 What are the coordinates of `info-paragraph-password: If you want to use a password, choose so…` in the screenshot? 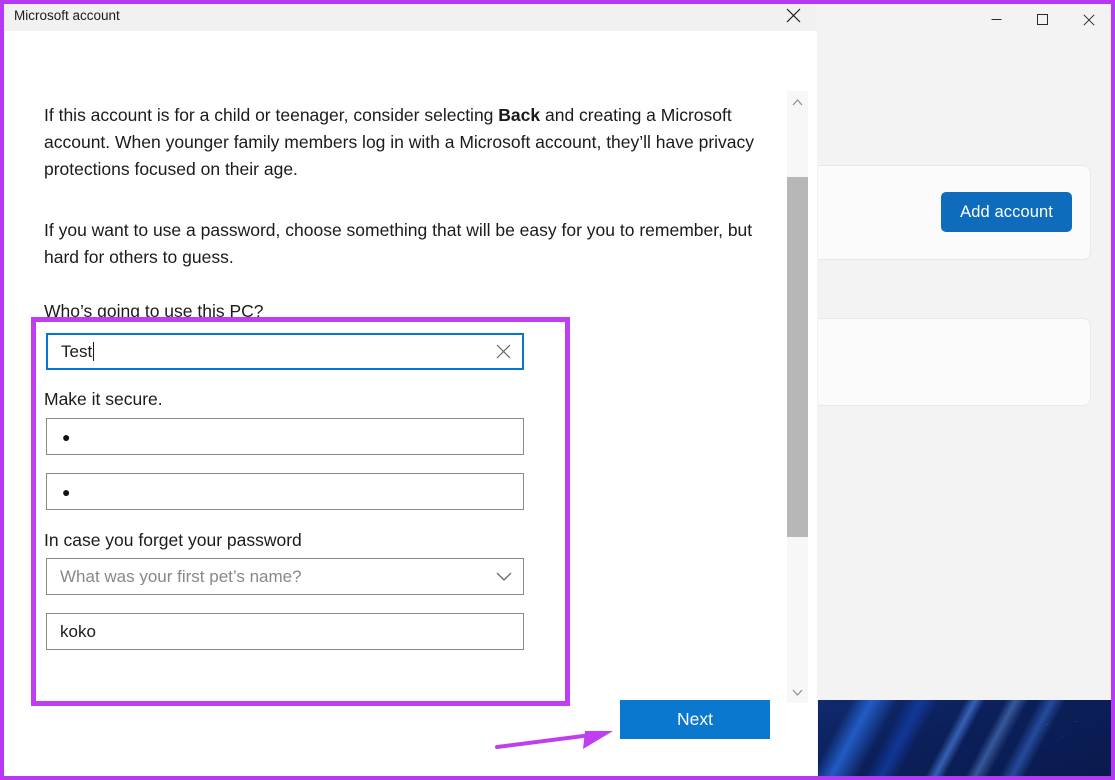 It's located at (398, 243).